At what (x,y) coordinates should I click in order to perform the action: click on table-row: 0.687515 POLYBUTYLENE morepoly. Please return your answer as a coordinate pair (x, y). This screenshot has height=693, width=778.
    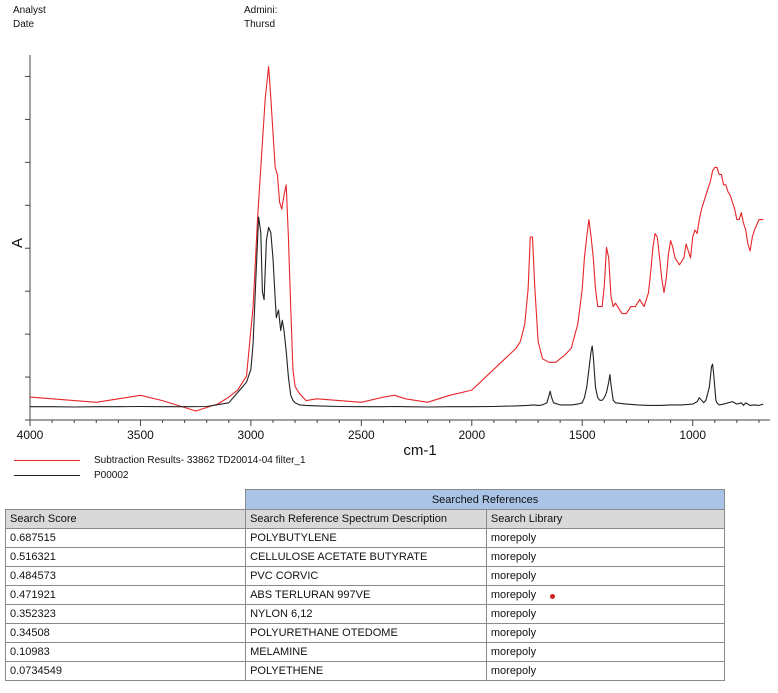
    Looking at the image, I should click on (365, 538).